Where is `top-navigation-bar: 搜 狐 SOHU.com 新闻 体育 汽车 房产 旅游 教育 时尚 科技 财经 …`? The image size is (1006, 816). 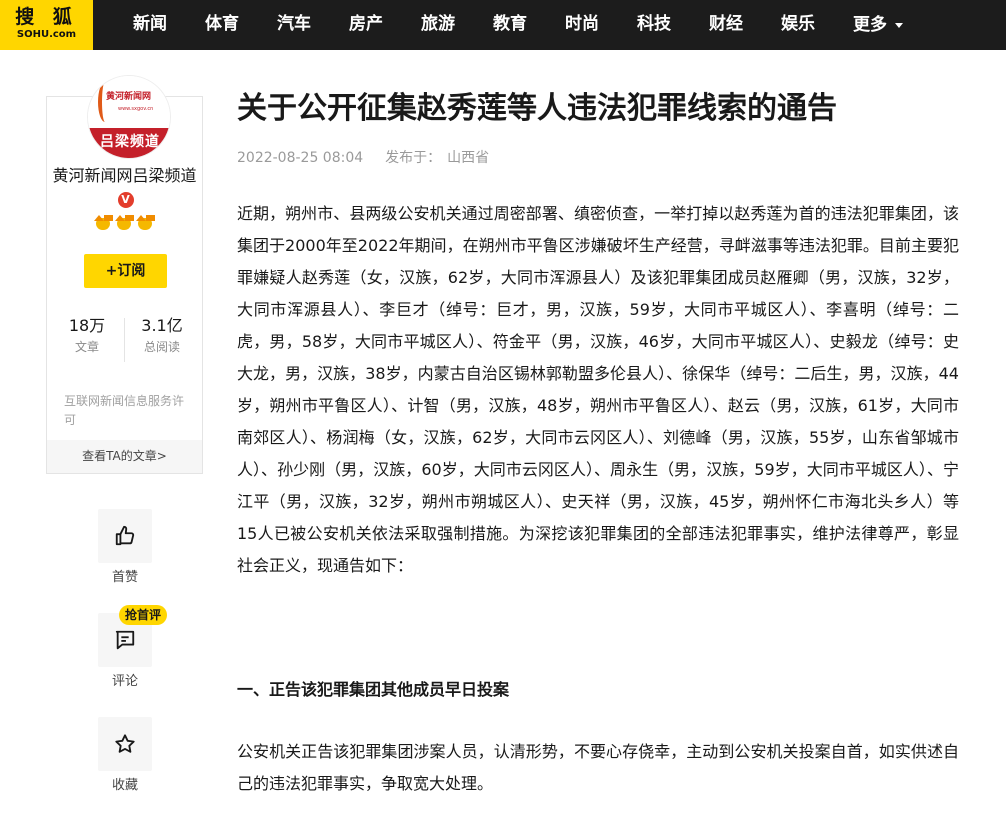
top-navigation-bar: 搜 狐 SOHU.com 新闻 体育 汽车 房产 旅游 教育 时尚 科技 财经 … is located at coordinates (503, 25).